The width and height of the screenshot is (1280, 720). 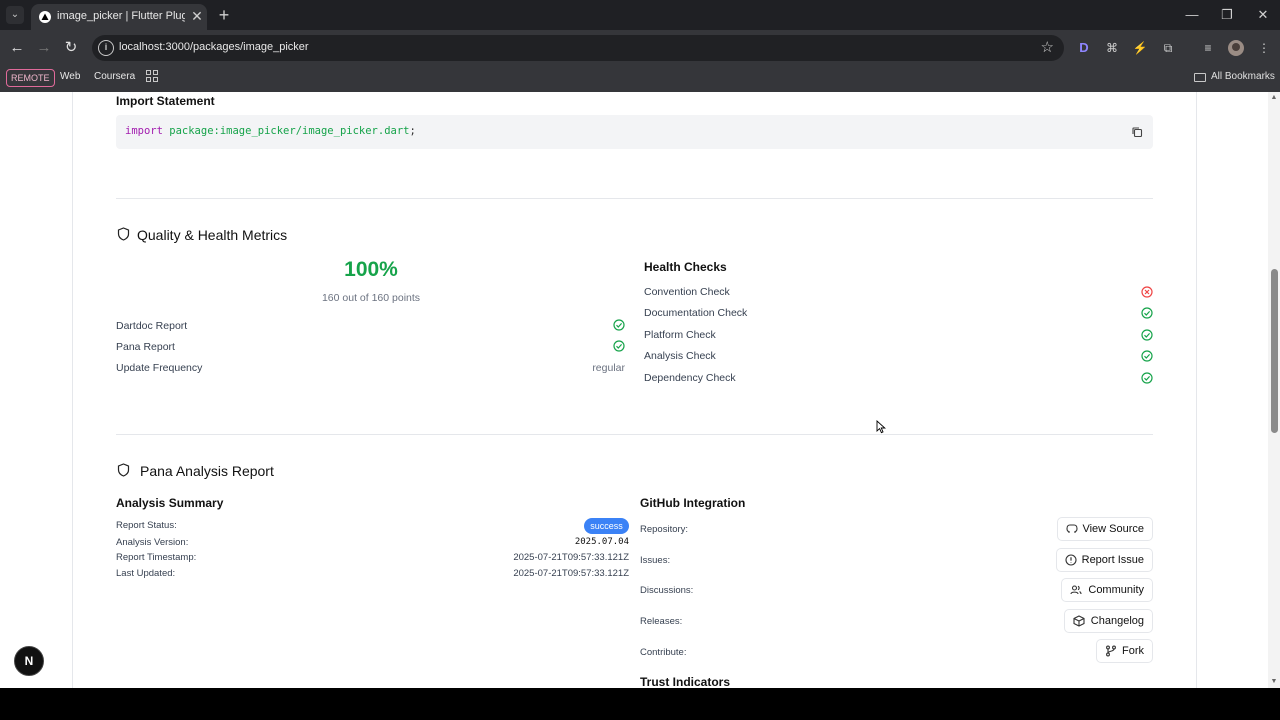 What do you see at coordinates (224, 15) in the screenshot?
I see `new-tab-button: +` at bounding box center [224, 15].